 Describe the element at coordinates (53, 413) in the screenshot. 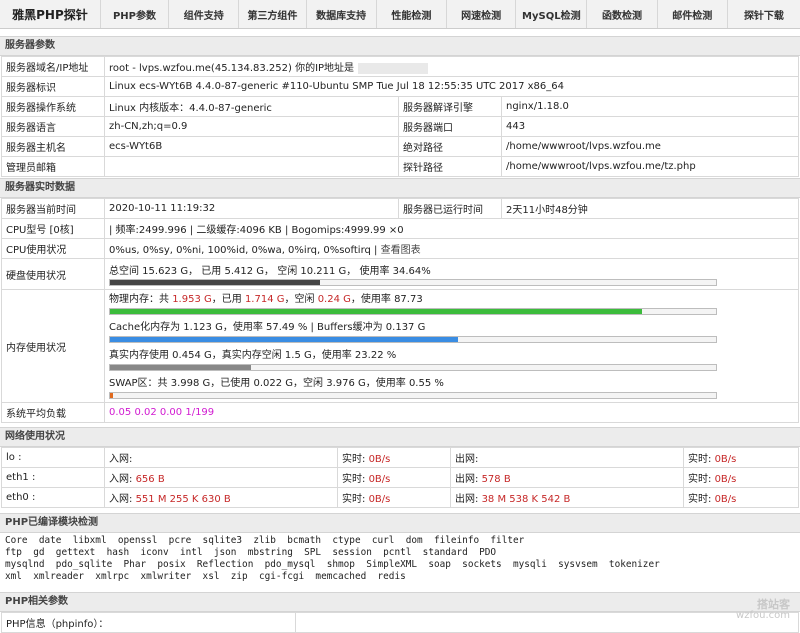

I see `load-label: 系统平均负载` at that location.